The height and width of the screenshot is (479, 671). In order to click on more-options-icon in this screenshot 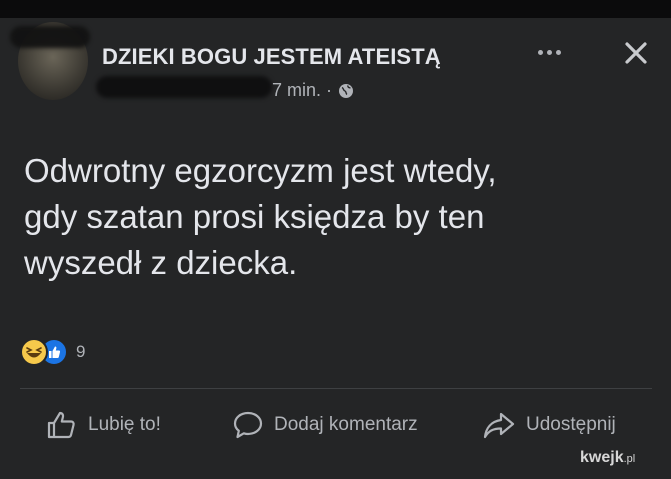, I will do `click(549, 52)`.